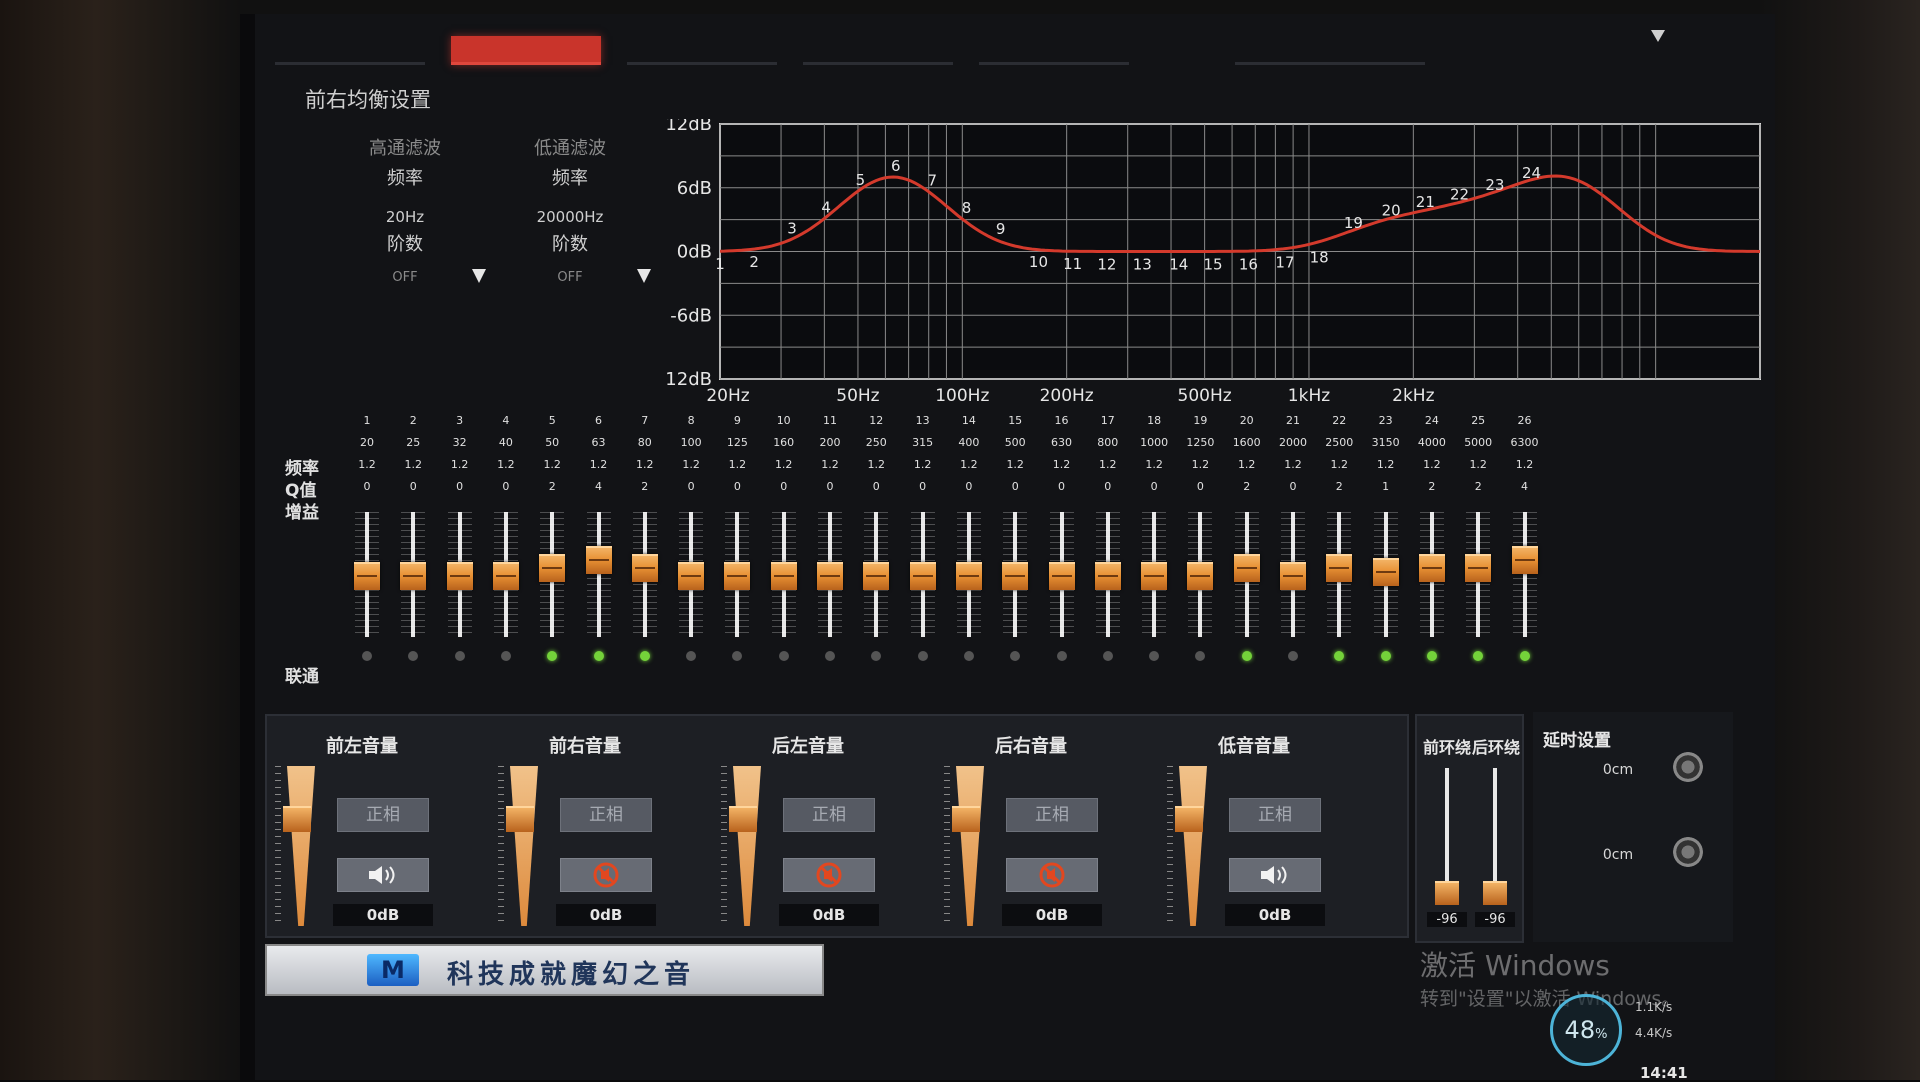 The height and width of the screenshot is (1082, 1920). I want to click on band-frequency: 40, so click(506, 447).